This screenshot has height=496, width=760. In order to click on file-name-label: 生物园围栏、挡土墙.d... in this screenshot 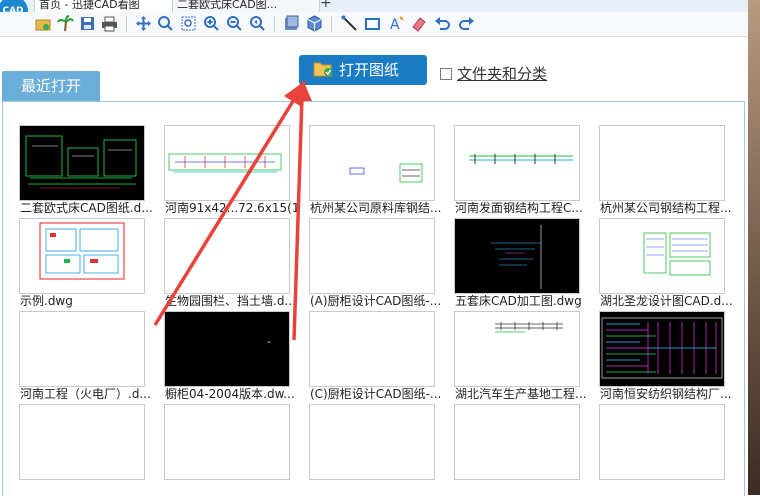, I will do `click(232, 301)`.